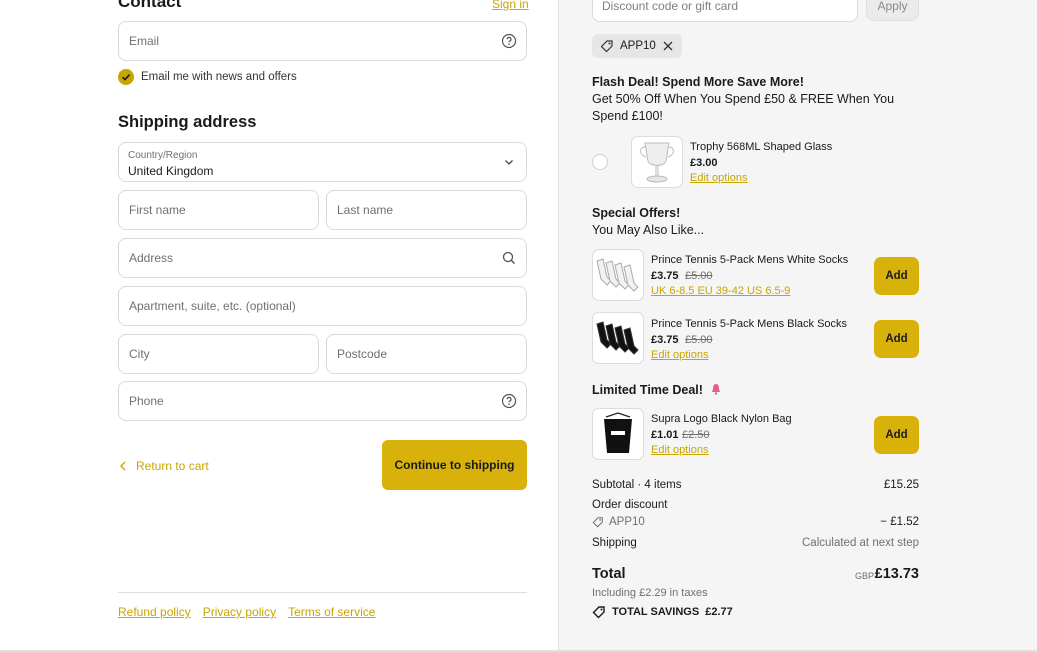  I want to click on address-input, so click(322, 258).